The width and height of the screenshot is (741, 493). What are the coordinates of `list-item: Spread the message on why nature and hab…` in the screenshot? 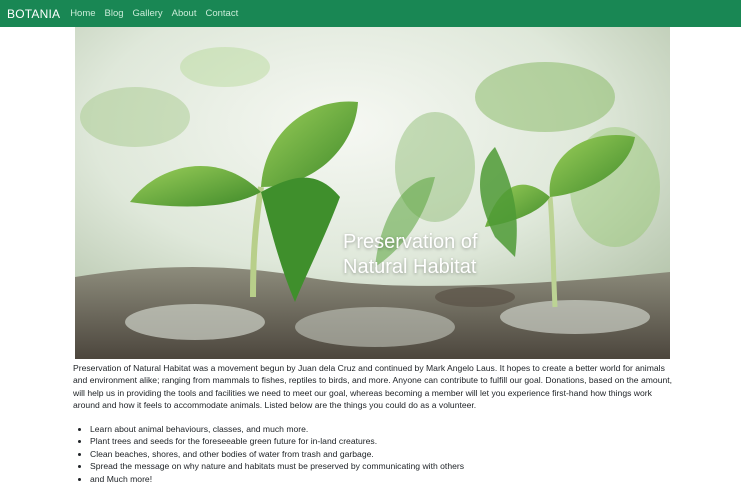 It's located at (277, 466).